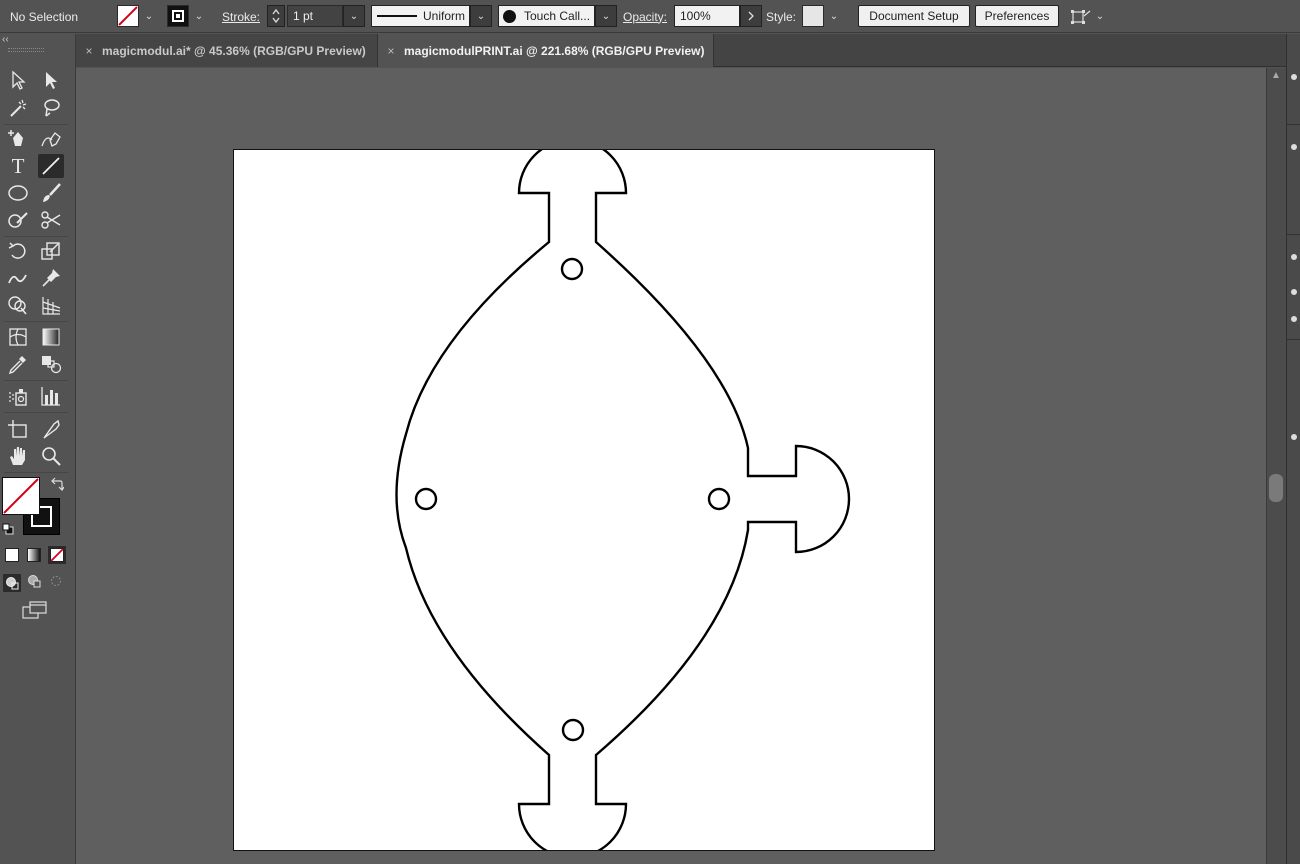 The height and width of the screenshot is (864, 1300). What do you see at coordinates (178, 16) in the screenshot?
I see `stroke-swatch` at bounding box center [178, 16].